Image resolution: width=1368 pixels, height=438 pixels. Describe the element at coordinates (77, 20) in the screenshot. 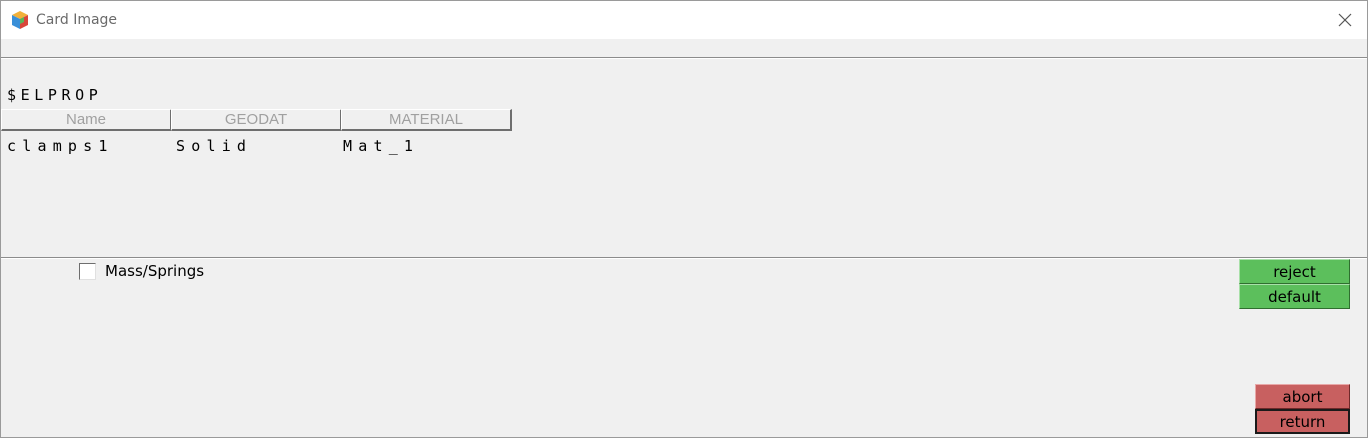

I see `window-title: Card Image` at that location.